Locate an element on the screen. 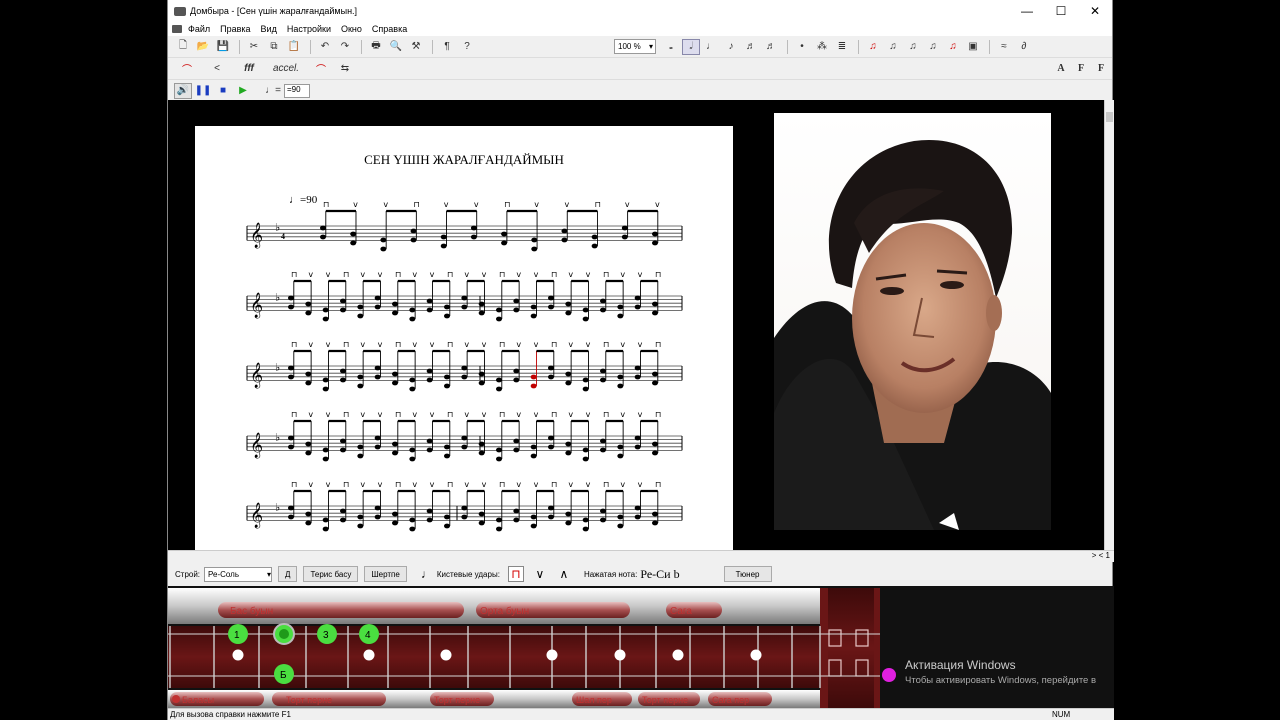 This screenshot has width=1280, height=720. fff-icon: fff is located at coordinates (249, 69).